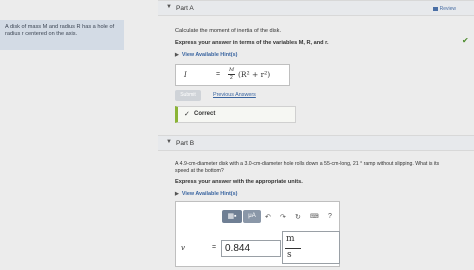  I want to click on templates-button: ▦▪, so click(232, 216).